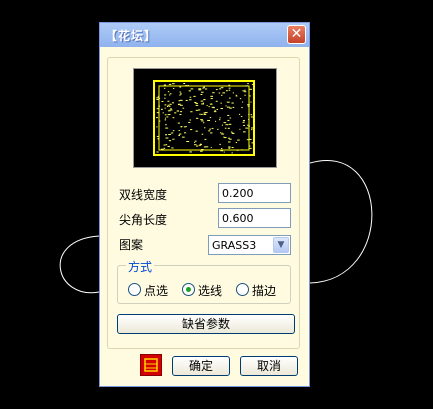 The width and height of the screenshot is (433, 409). What do you see at coordinates (131, 245) in the screenshot?
I see `pattern-label: 图案` at bounding box center [131, 245].